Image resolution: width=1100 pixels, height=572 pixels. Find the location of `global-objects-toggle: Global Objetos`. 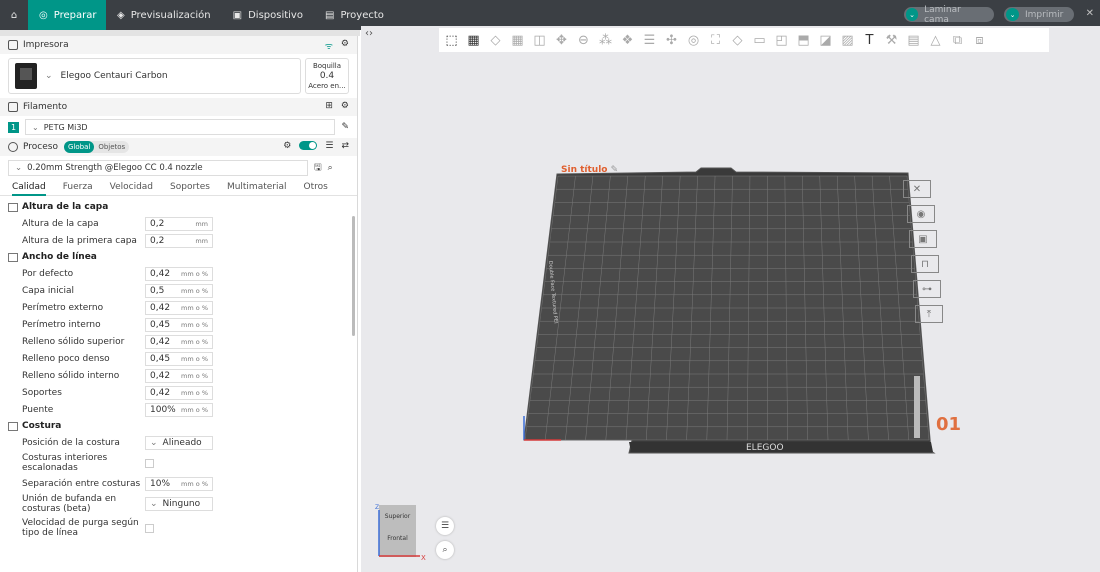

global-objects-toggle: Global Objetos is located at coordinates (96, 147).